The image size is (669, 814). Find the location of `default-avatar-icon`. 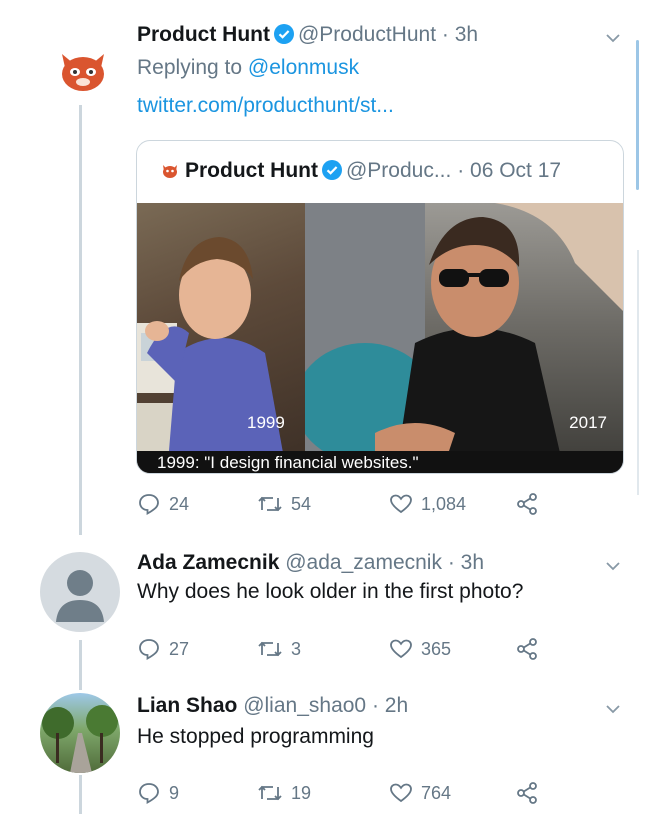

default-avatar-icon is located at coordinates (80, 596).